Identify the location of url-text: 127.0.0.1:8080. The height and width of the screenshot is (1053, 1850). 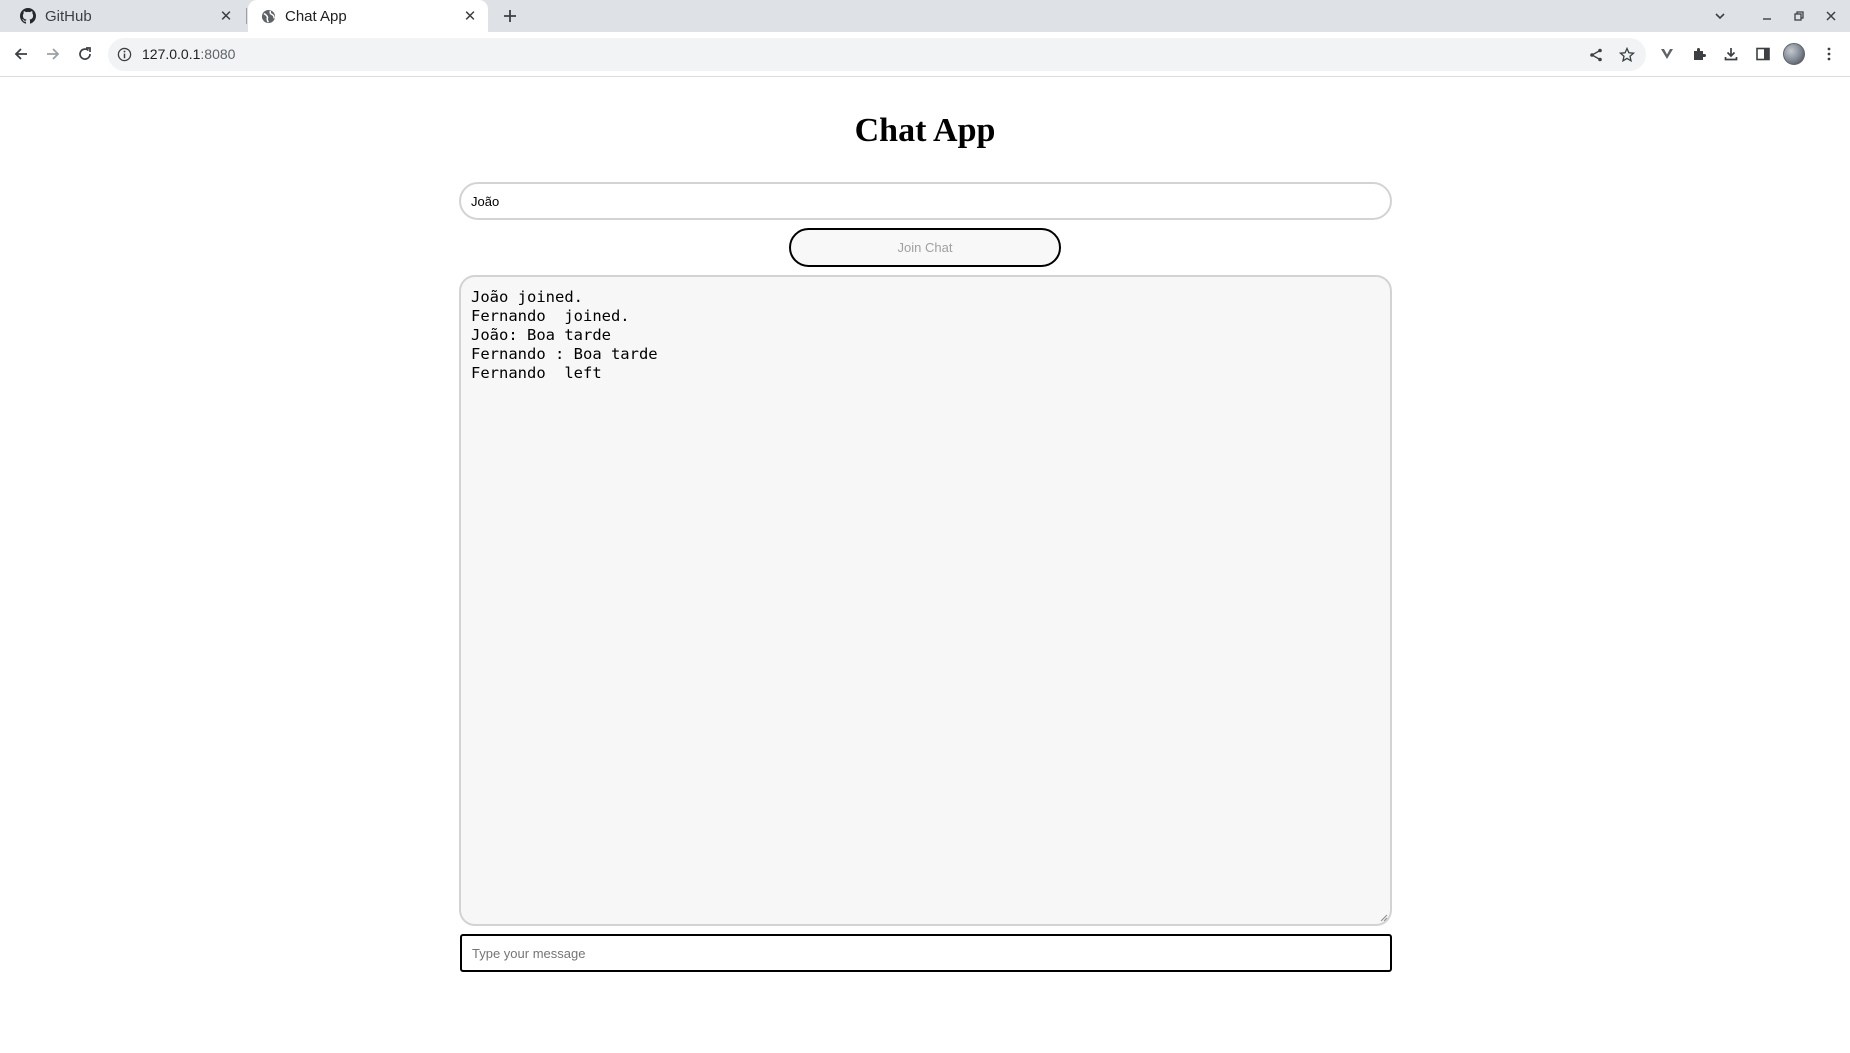
(188, 54).